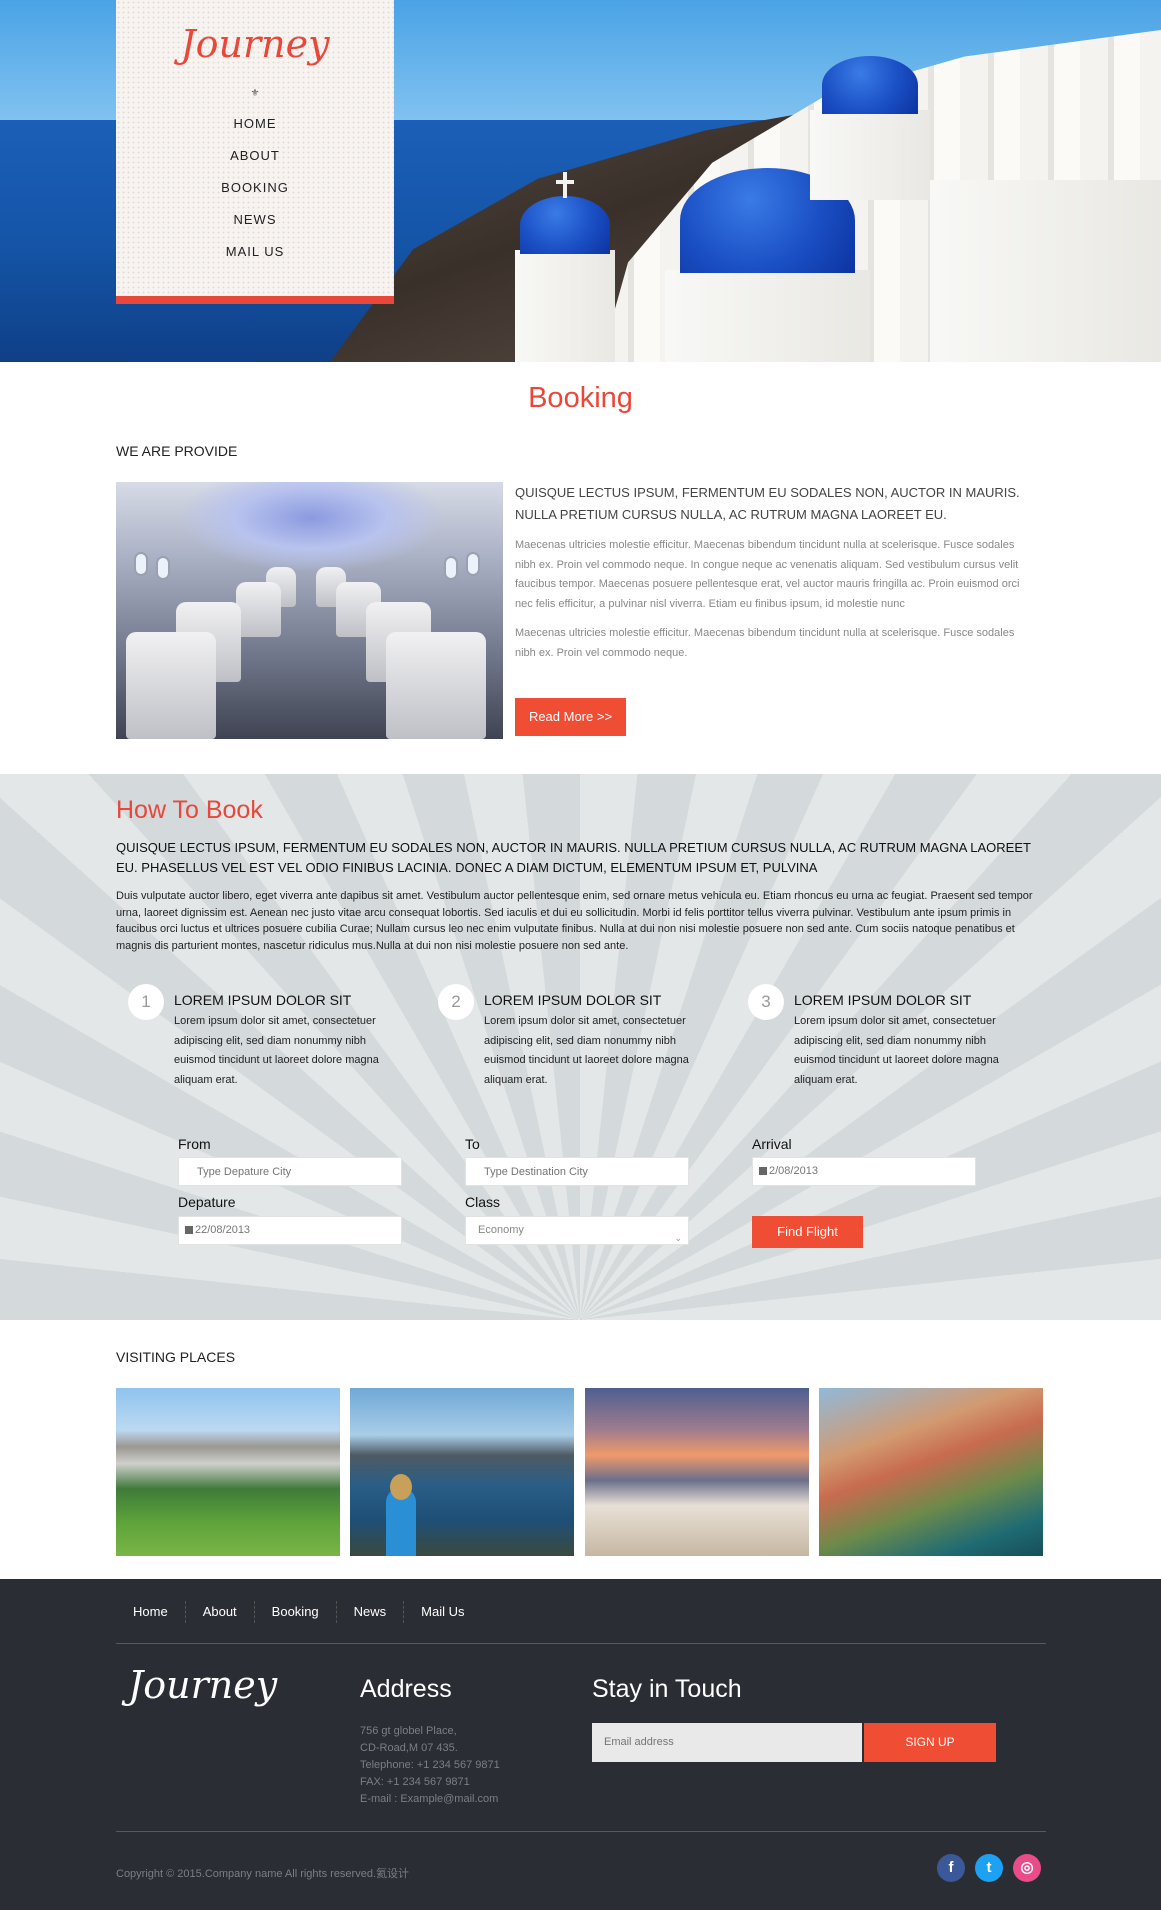 This screenshot has height=1910, width=1161. I want to click on address-line: Telephone: +1 234 567 9871, so click(430, 1765).